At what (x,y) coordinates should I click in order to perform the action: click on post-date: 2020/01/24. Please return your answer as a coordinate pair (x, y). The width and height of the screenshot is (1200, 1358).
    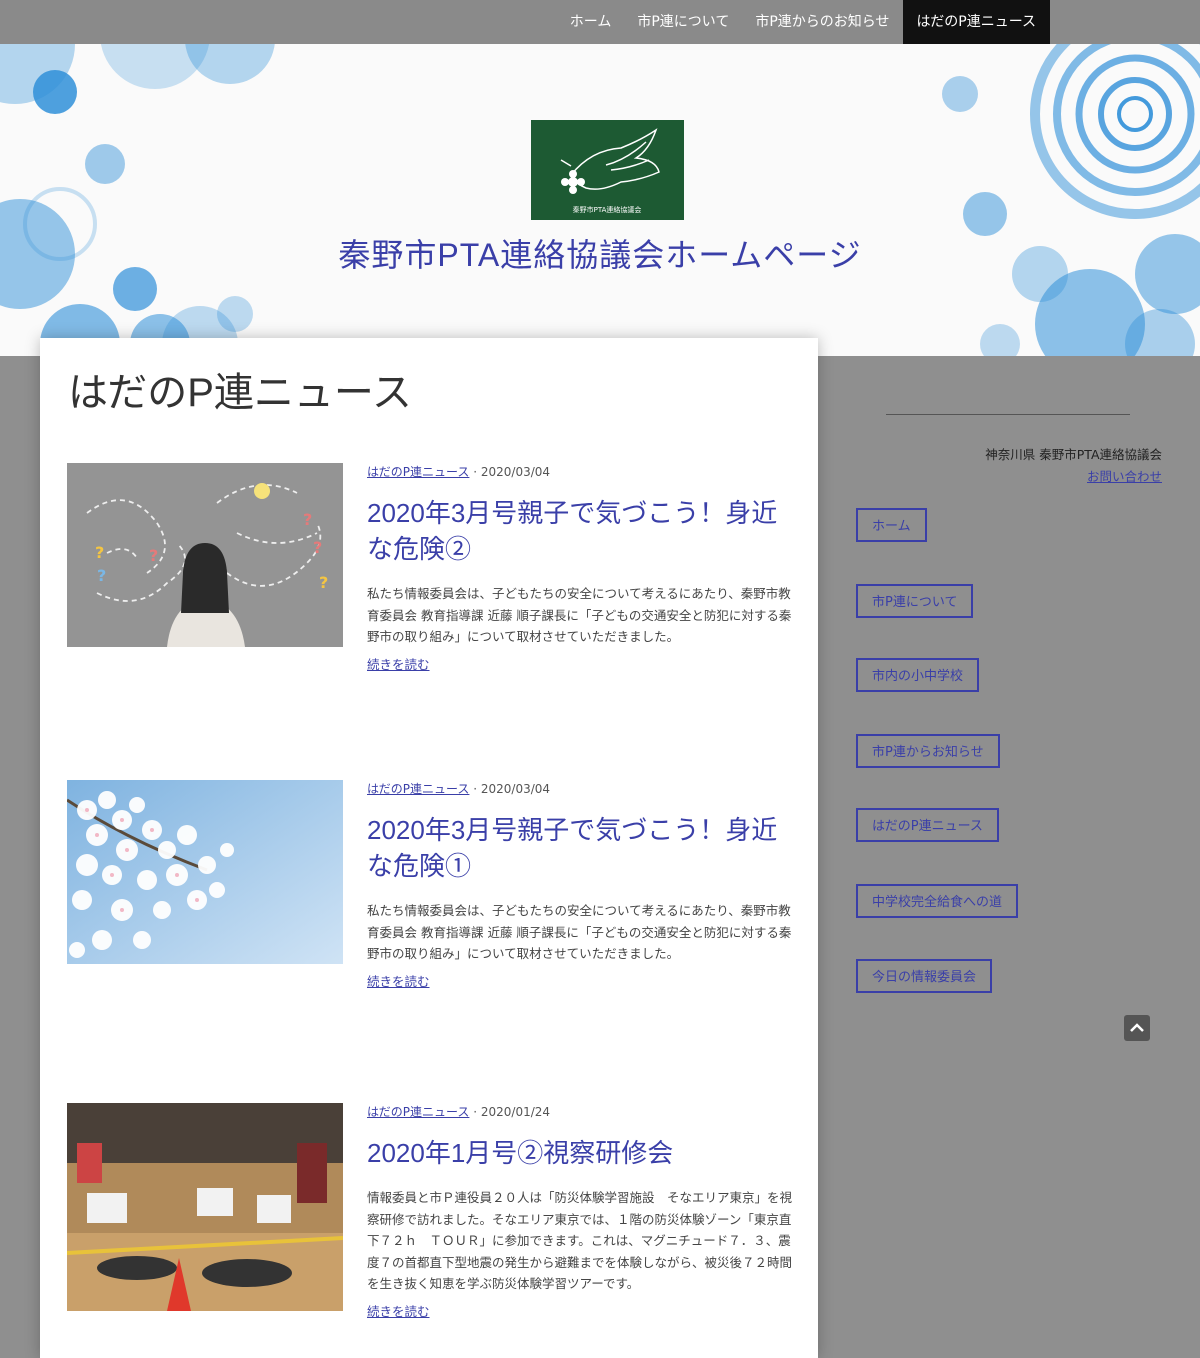
    Looking at the image, I should click on (515, 1112).